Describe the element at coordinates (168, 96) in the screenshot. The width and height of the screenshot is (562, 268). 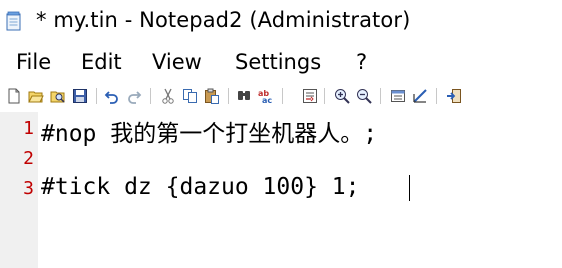
I see `cut-icon` at that location.